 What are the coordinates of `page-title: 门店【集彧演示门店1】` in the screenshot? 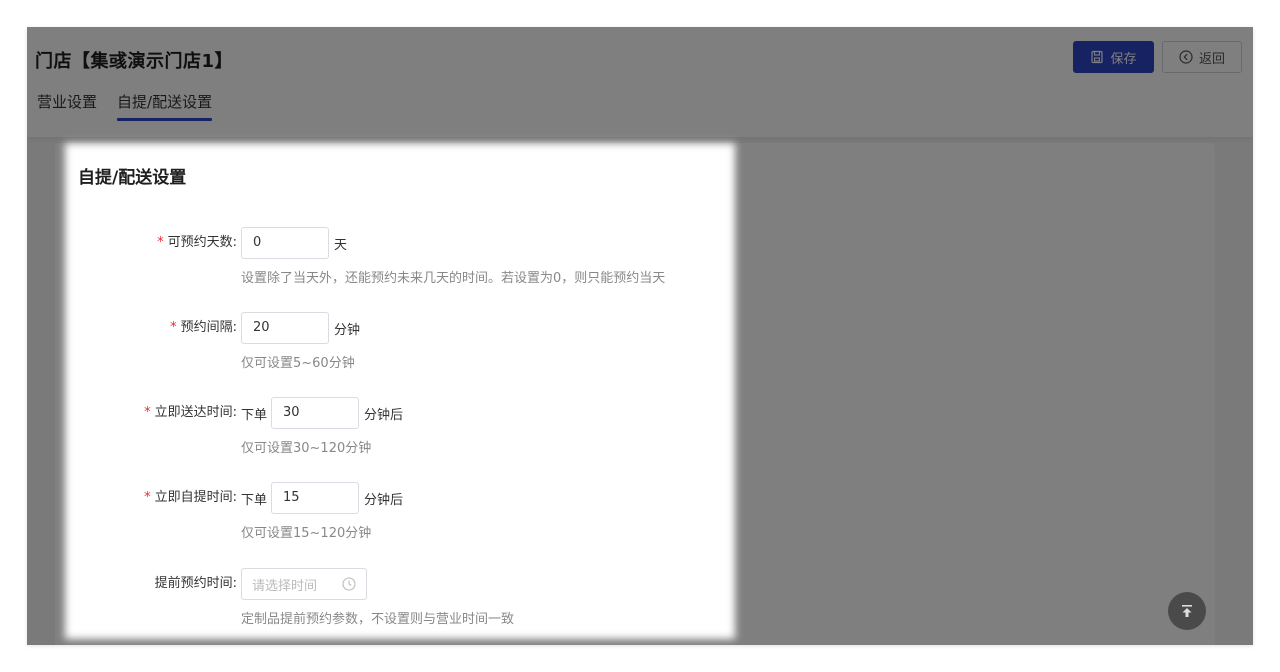 It's located at (134, 61).